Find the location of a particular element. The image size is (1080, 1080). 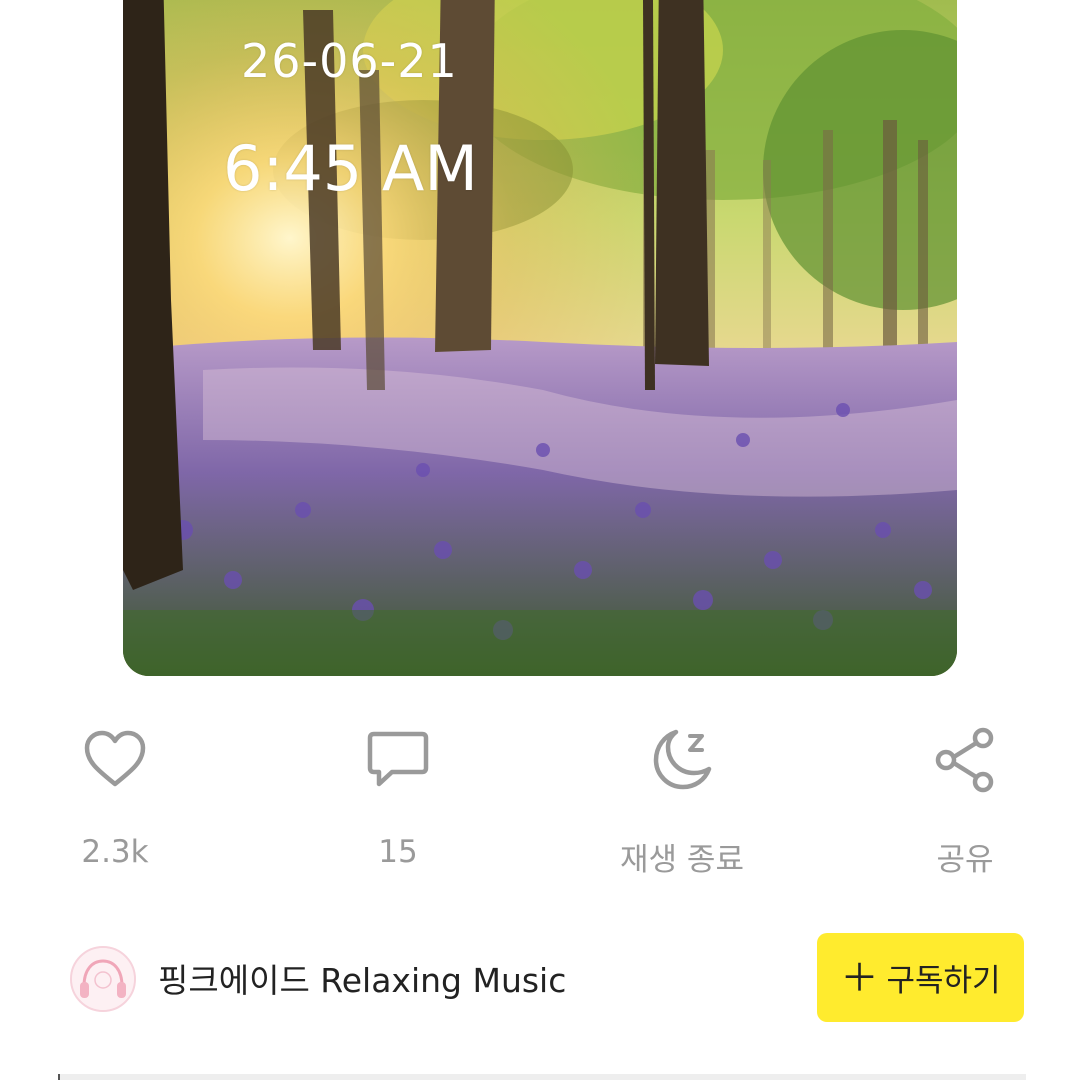

bottom-divider is located at coordinates (542, 1077).